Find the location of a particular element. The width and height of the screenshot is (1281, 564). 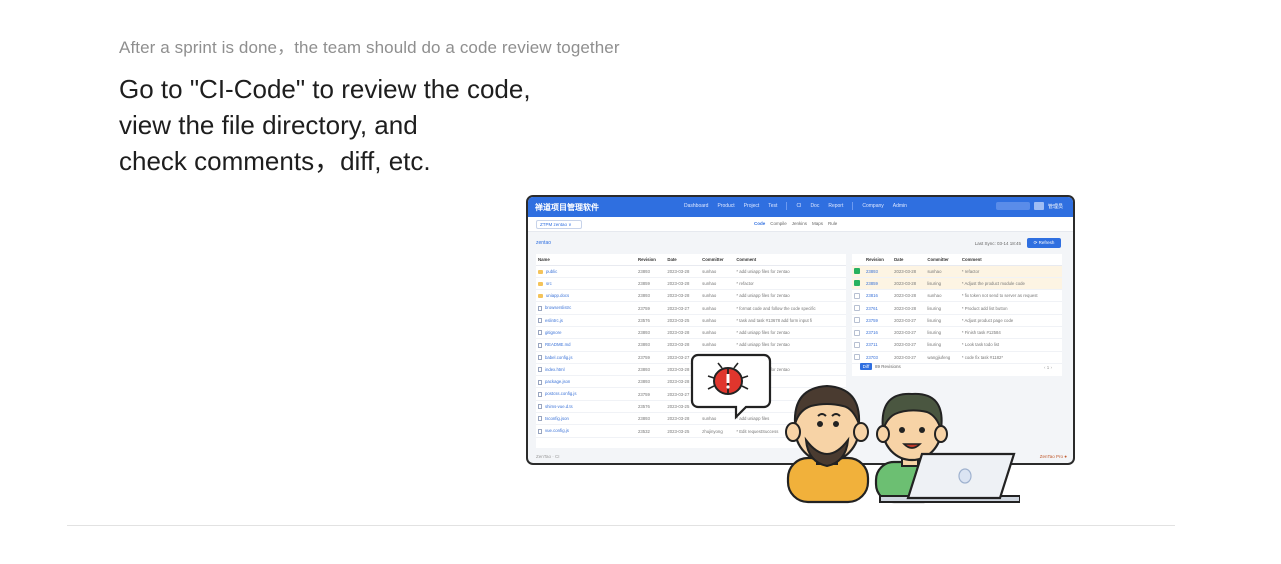

tab-code: Code is located at coordinates (759, 223).